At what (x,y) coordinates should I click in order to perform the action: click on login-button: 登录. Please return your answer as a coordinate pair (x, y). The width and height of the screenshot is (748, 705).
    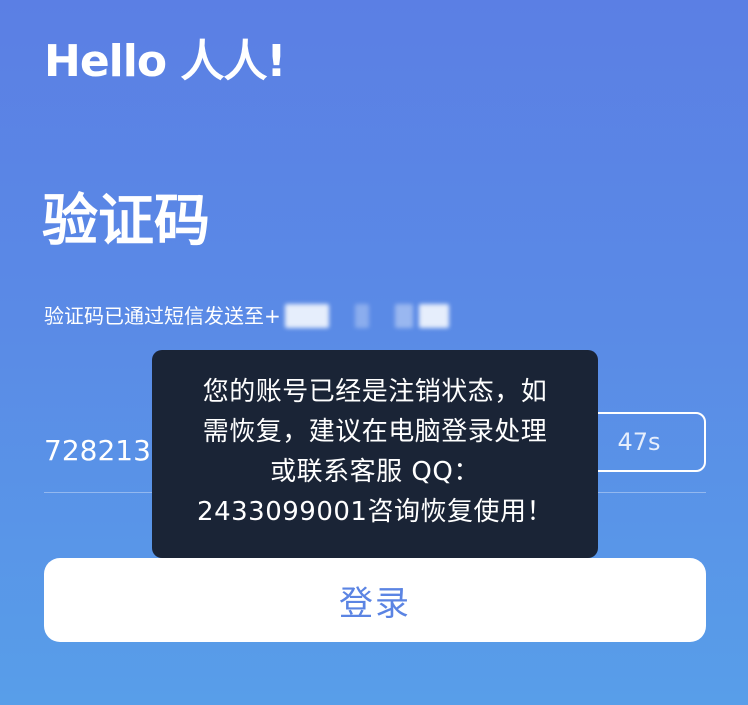
    Looking at the image, I should click on (375, 600).